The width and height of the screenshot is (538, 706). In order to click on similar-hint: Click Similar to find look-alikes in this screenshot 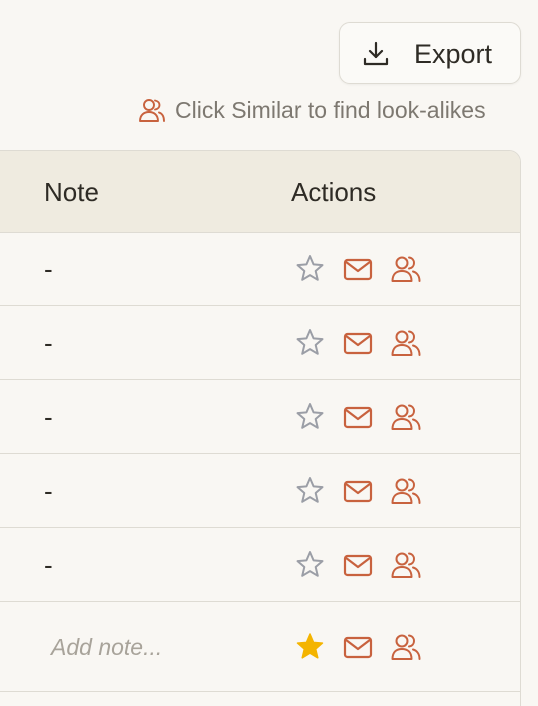, I will do `click(312, 110)`.